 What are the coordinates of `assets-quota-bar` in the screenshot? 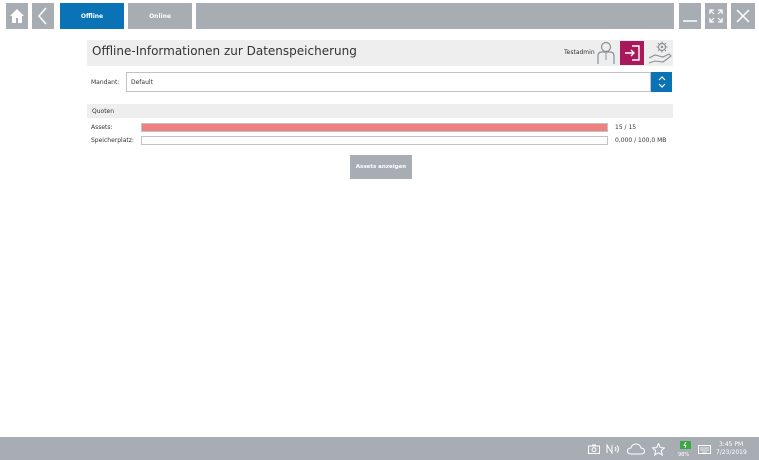 It's located at (374, 127).